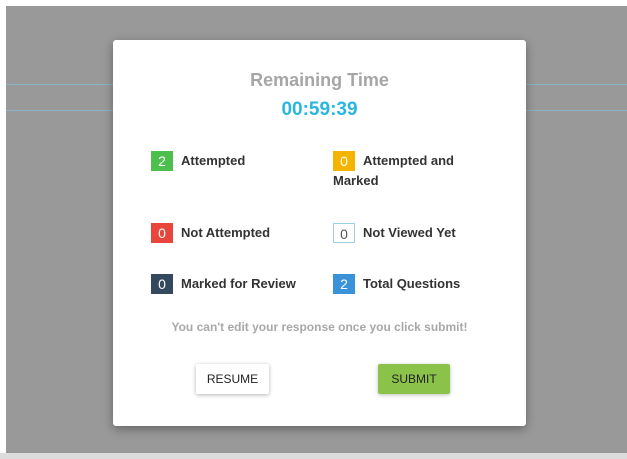 The image size is (627, 459). Describe the element at coordinates (162, 284) in the screenshot. I see `marked-for-review-count-badge: 0` at that location.